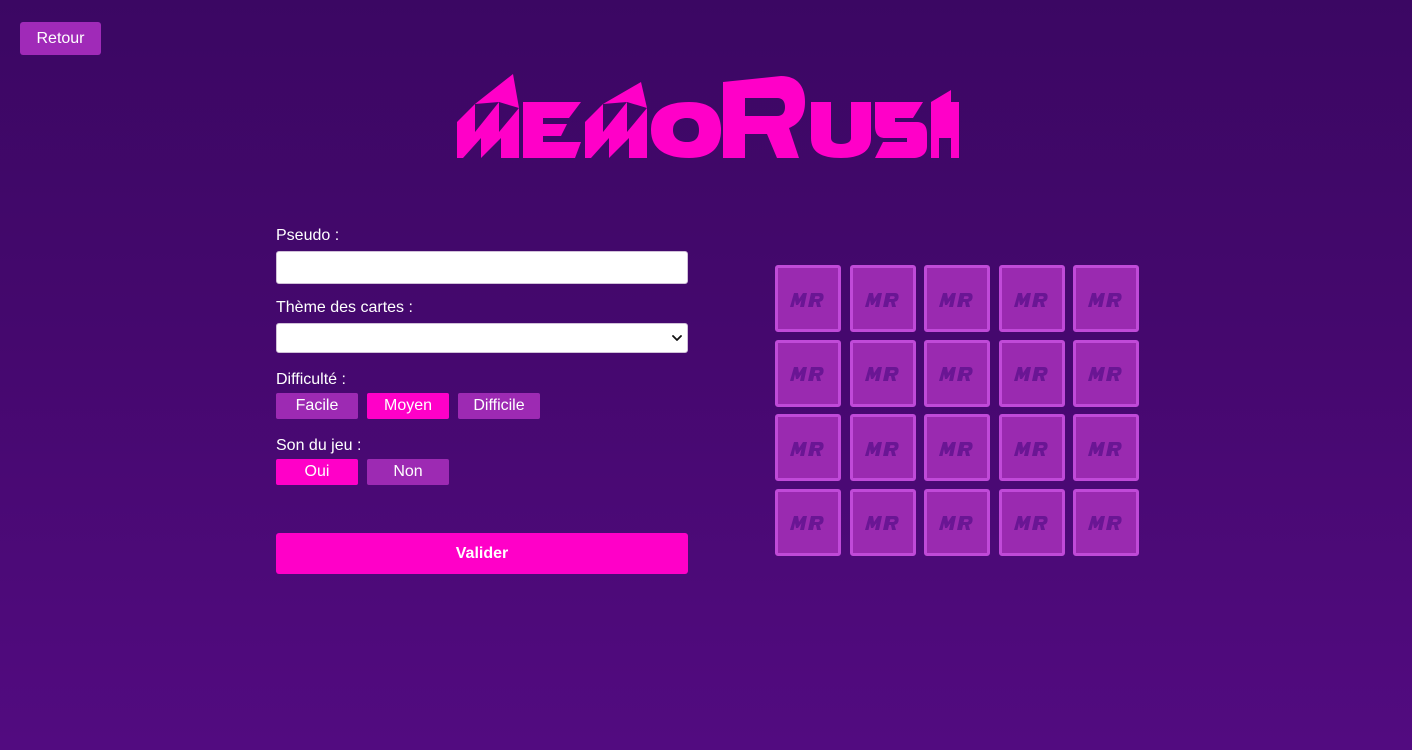  I want to click on sound-options: Oui Non, so click(482, 472).